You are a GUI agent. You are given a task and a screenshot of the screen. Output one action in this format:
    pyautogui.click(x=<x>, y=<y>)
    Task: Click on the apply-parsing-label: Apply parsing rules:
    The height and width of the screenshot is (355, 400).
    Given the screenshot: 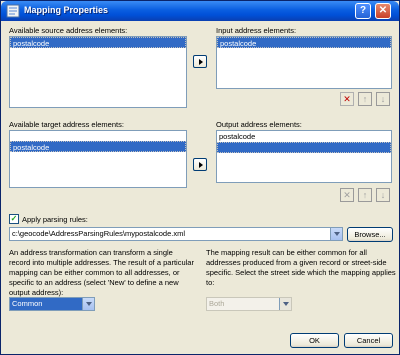 What is the action you would take?
    pyautogui.click(x=55, y=219)
    